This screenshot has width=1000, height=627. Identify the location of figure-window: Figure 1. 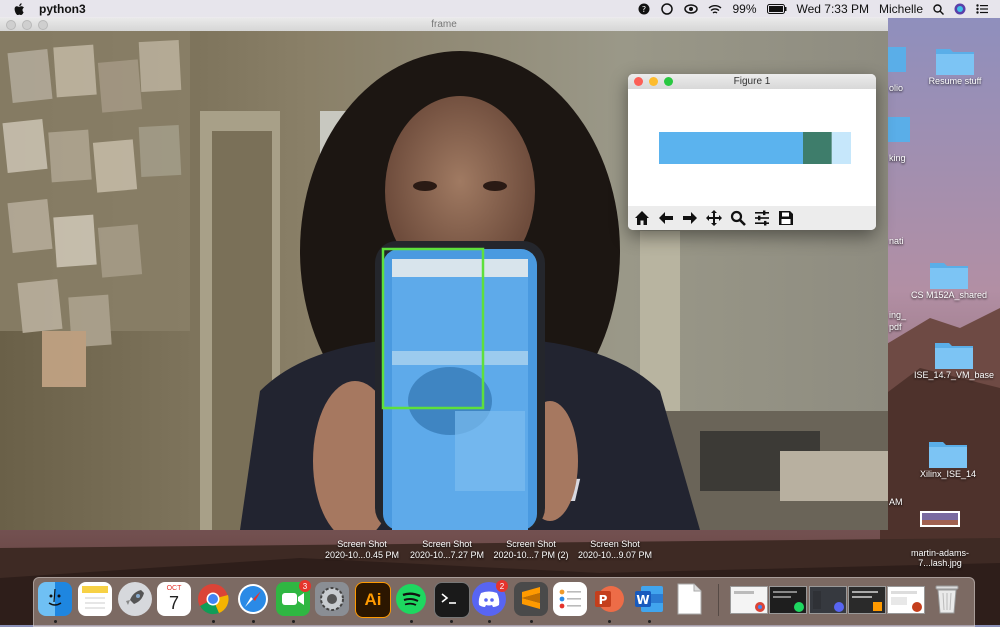
(752, 152).